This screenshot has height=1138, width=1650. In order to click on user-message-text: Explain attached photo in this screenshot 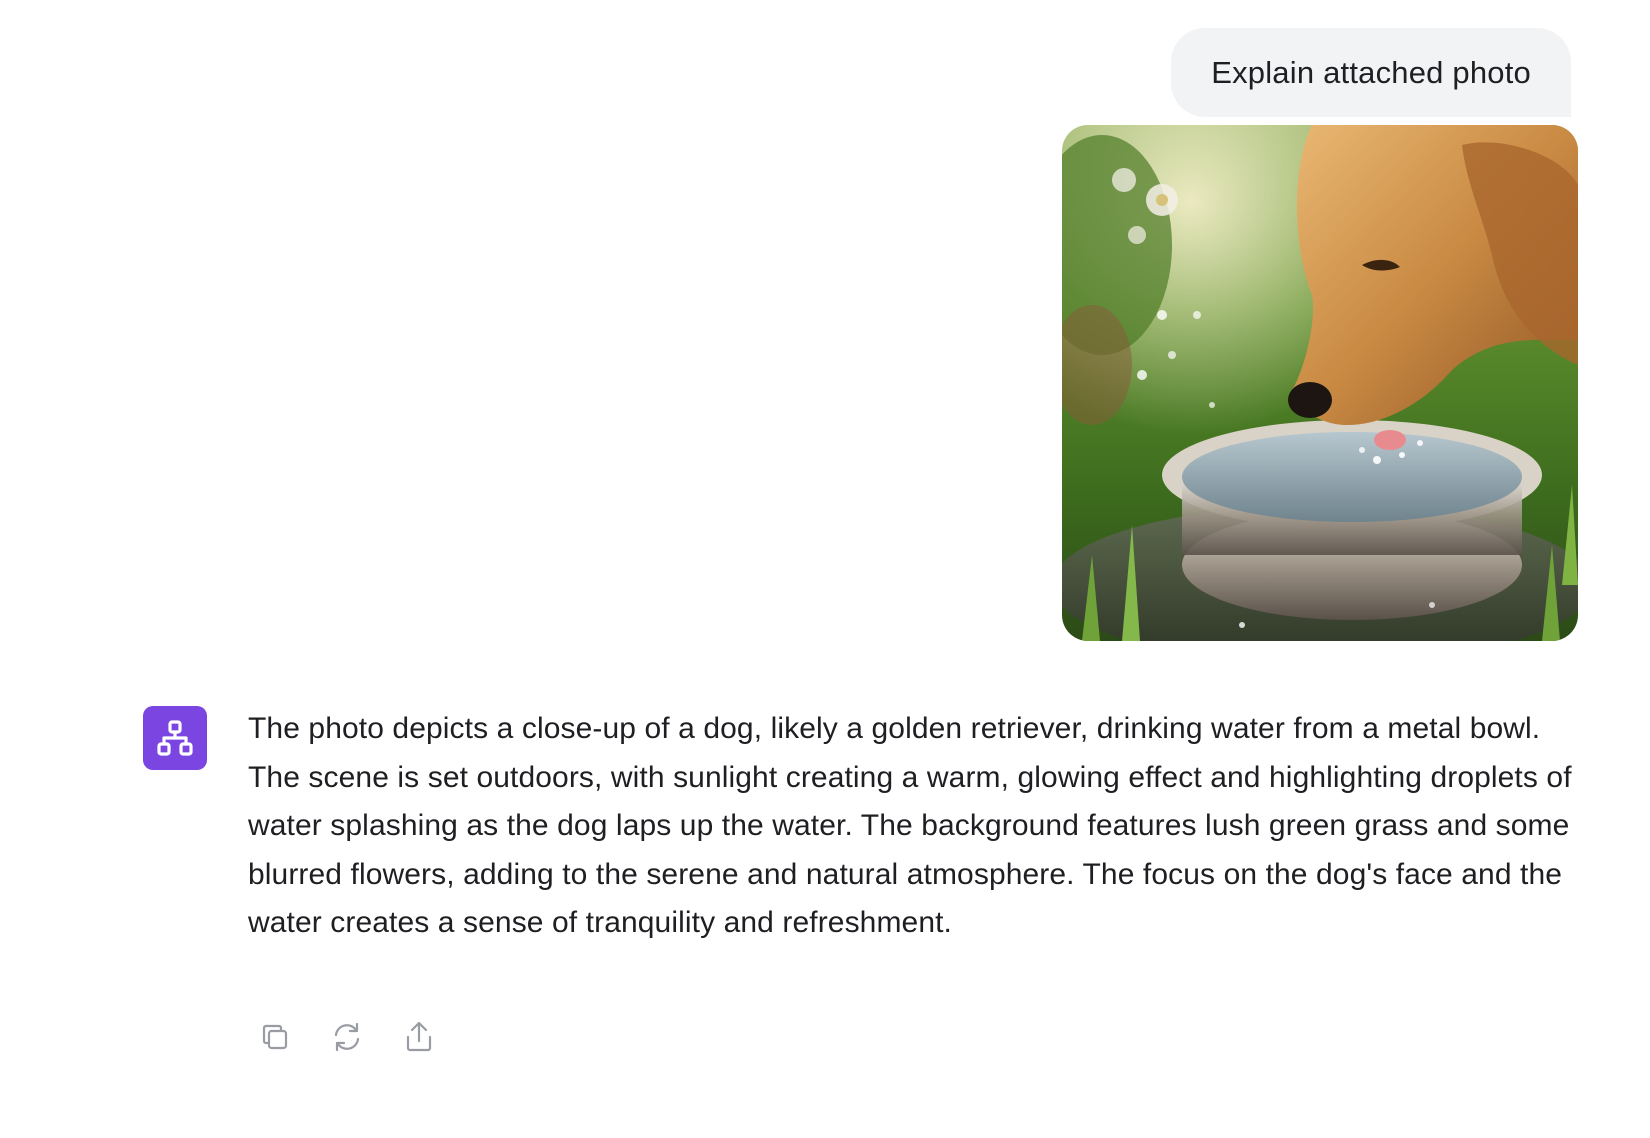, I will do `click(1371, 72)`.